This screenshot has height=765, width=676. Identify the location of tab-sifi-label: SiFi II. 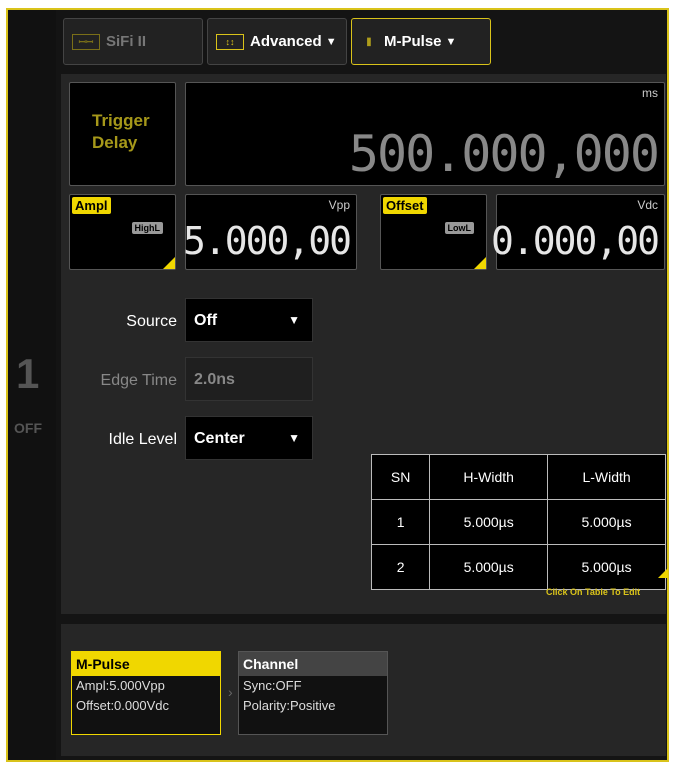
(126, 41).